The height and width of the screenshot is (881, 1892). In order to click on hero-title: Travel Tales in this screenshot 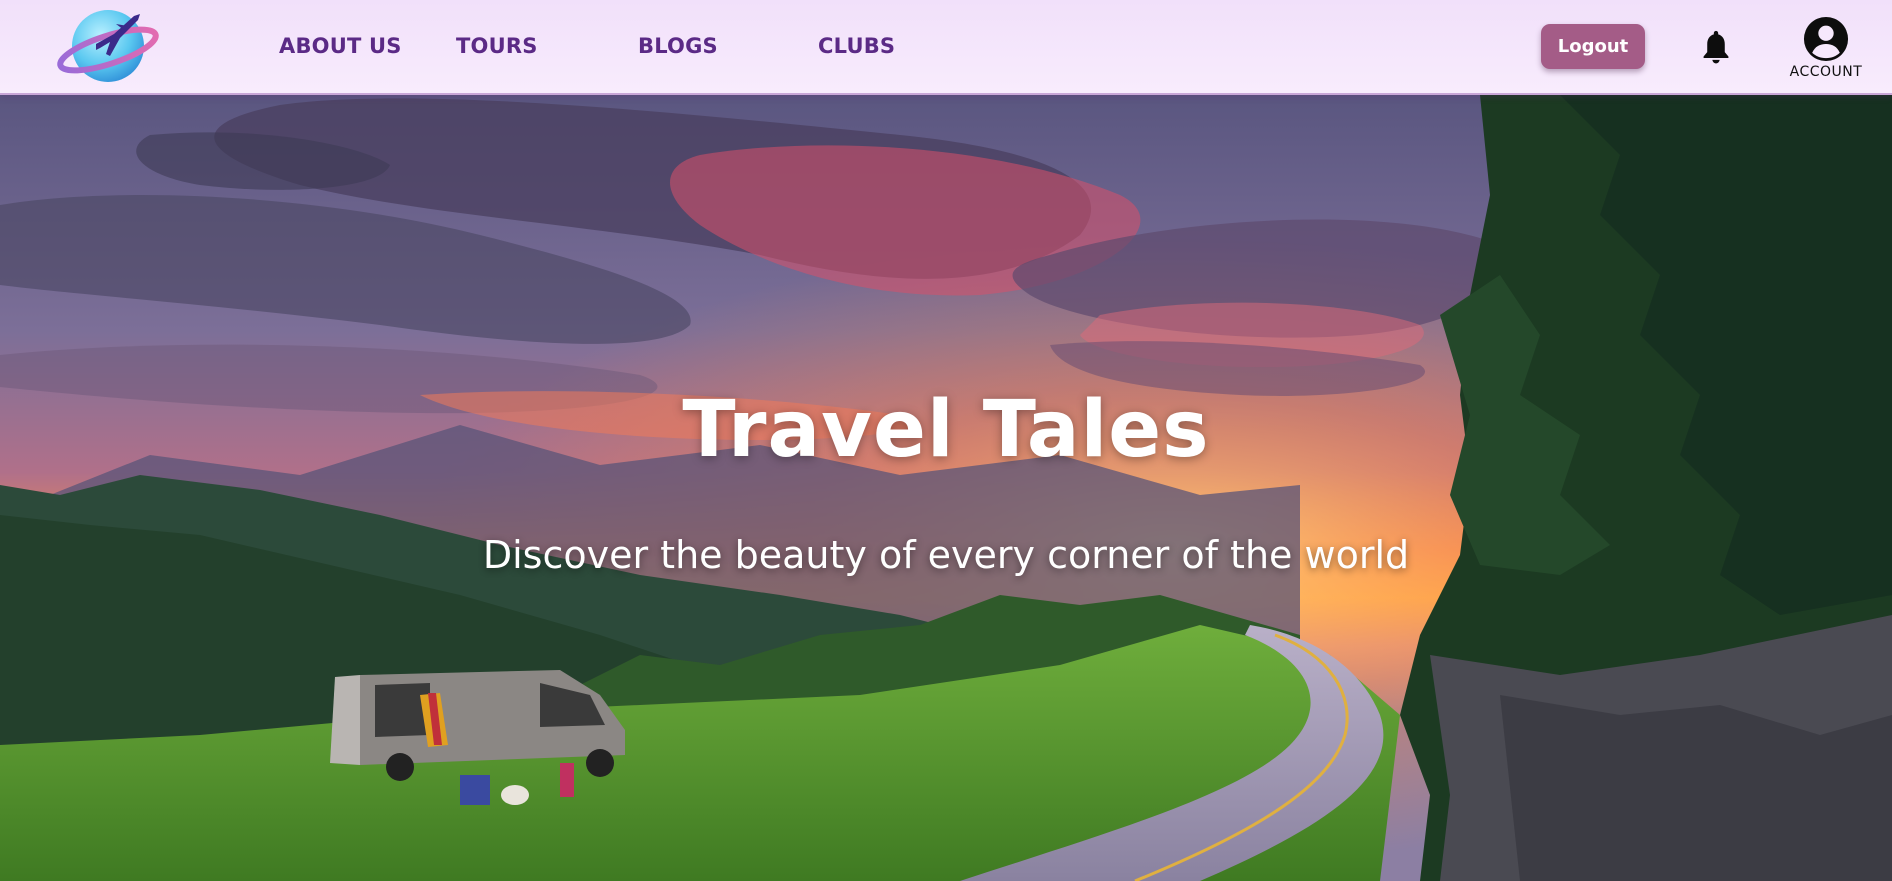, I will do `click(946, 430)`.